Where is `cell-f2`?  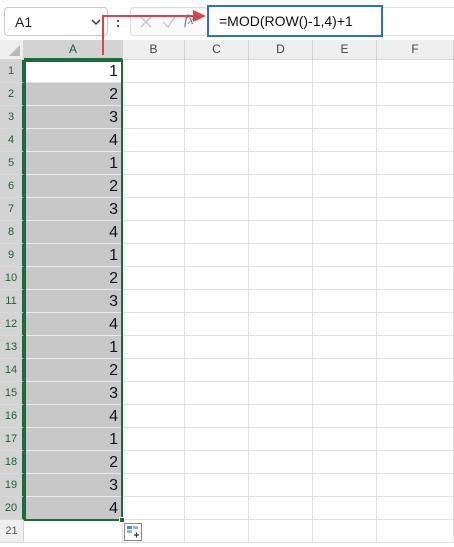
cell-f2 is located at coordinates (415, 94).